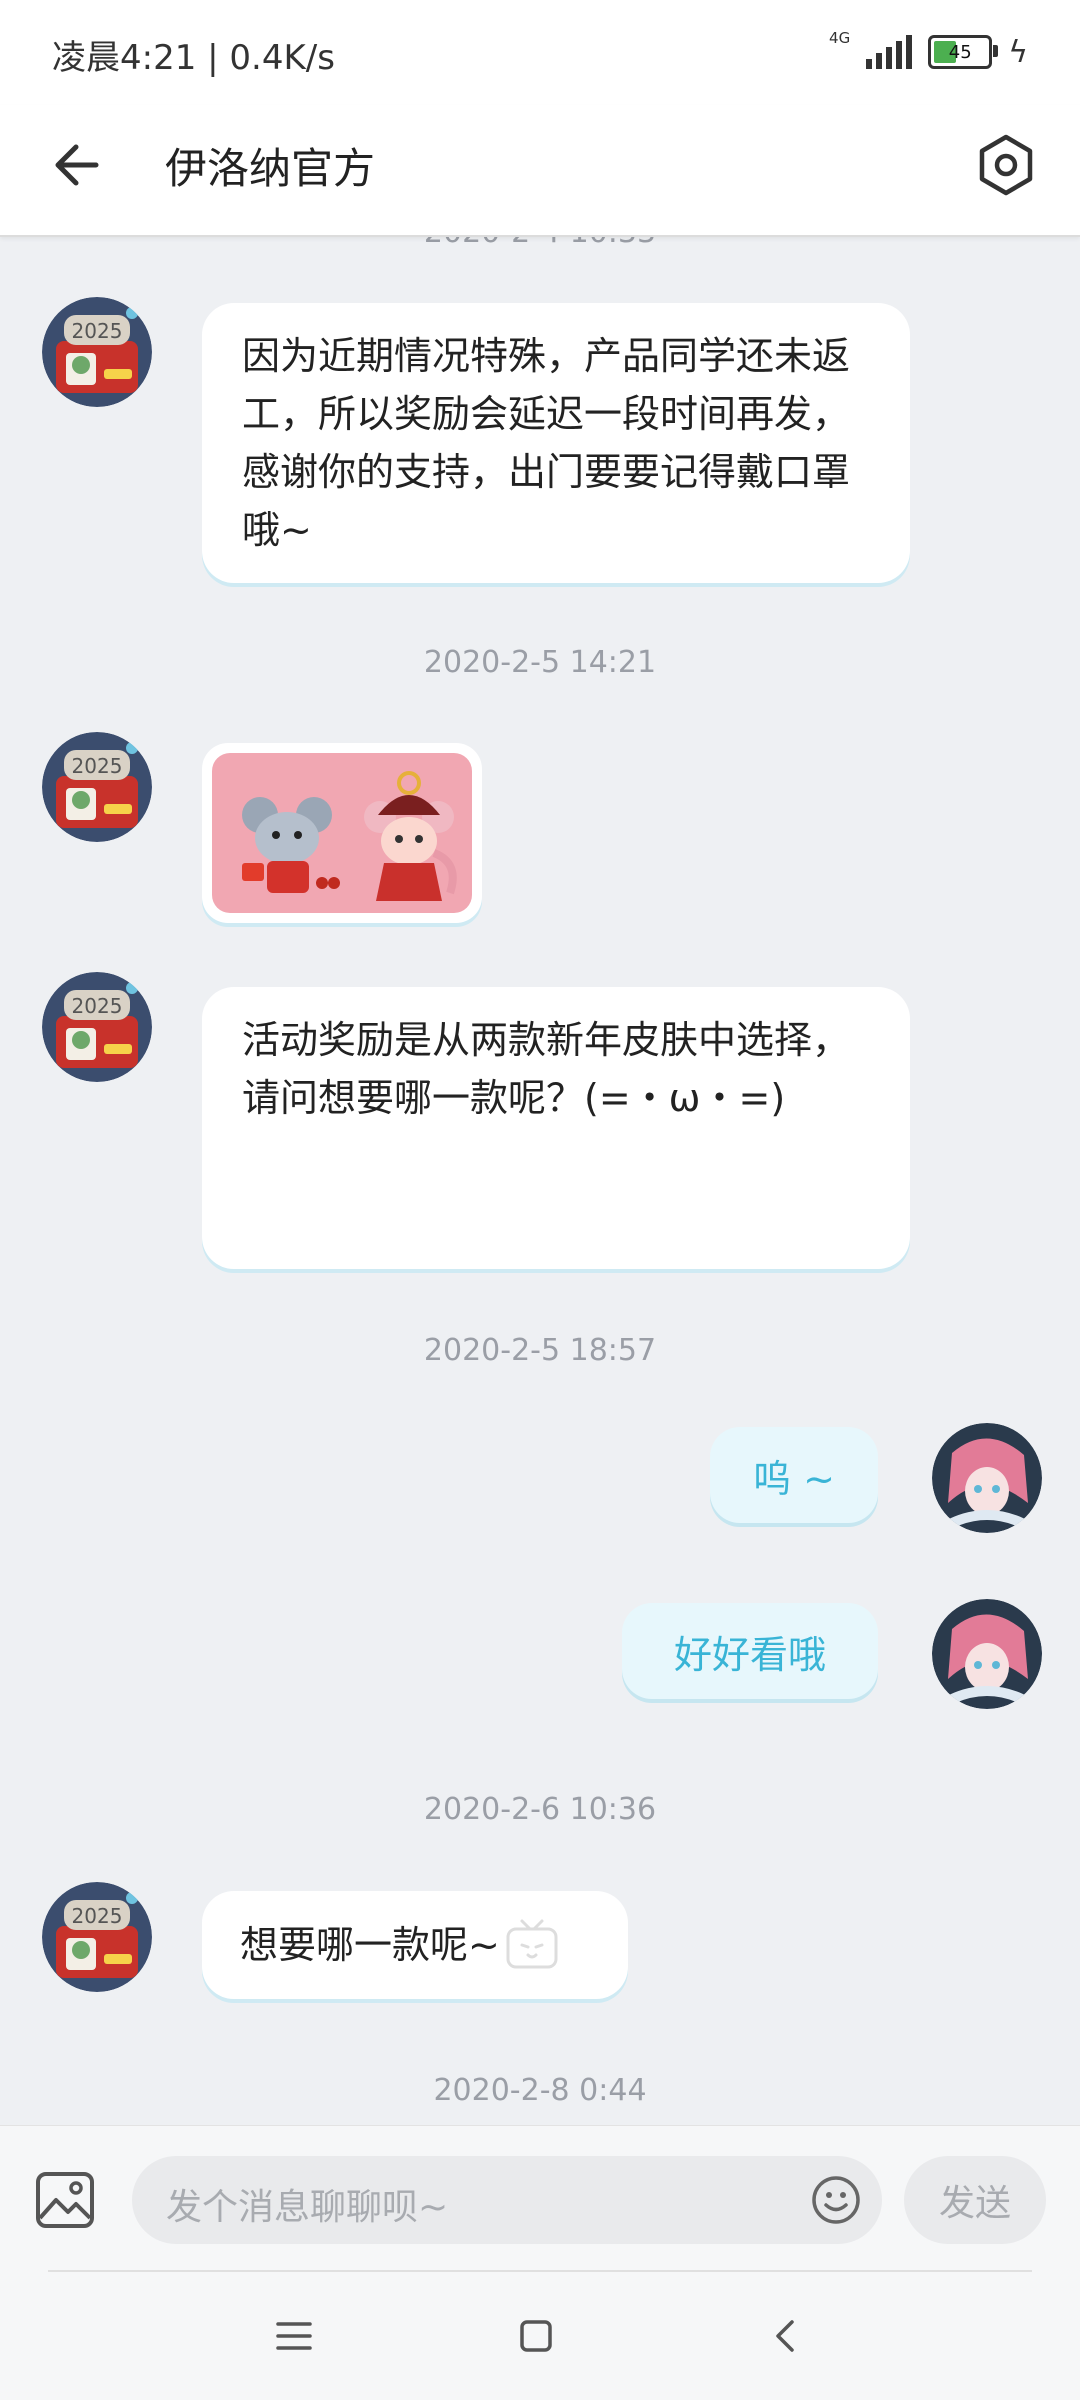  Describe the element at coordinates (840, 38) in the screenshot. I see `network-type-label: 4G` at that location.